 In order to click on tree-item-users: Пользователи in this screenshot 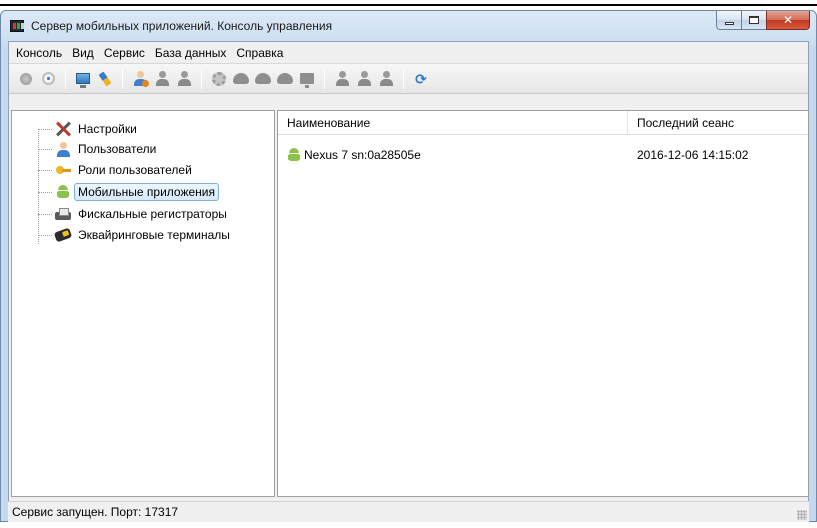, I will do `click(99, 149)`.